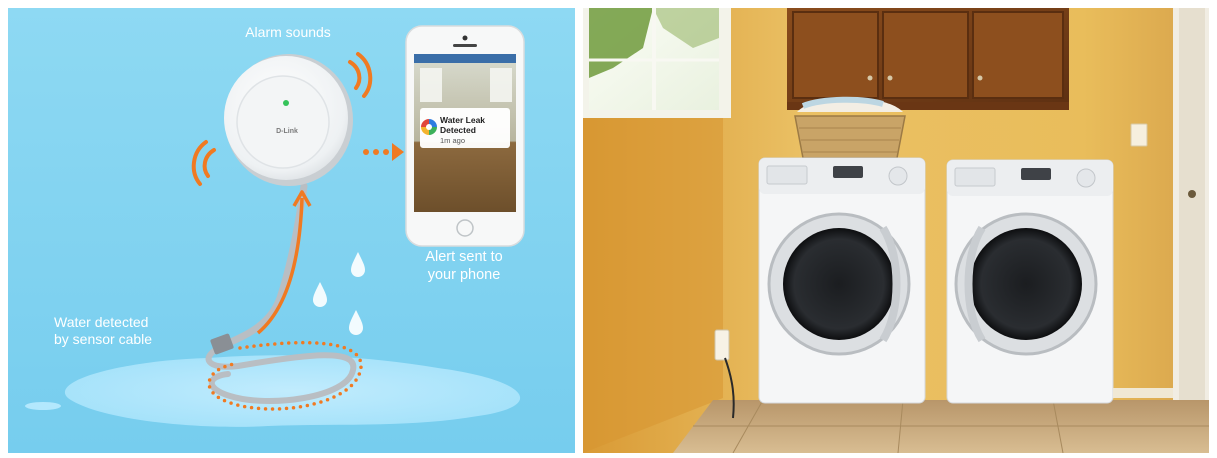 This screenshot has width=1217, height=458. What do you see at coordinates (458, 129) in the screenshot?
I see `notification-title-2: Detected` at bounding box center [458, 129].